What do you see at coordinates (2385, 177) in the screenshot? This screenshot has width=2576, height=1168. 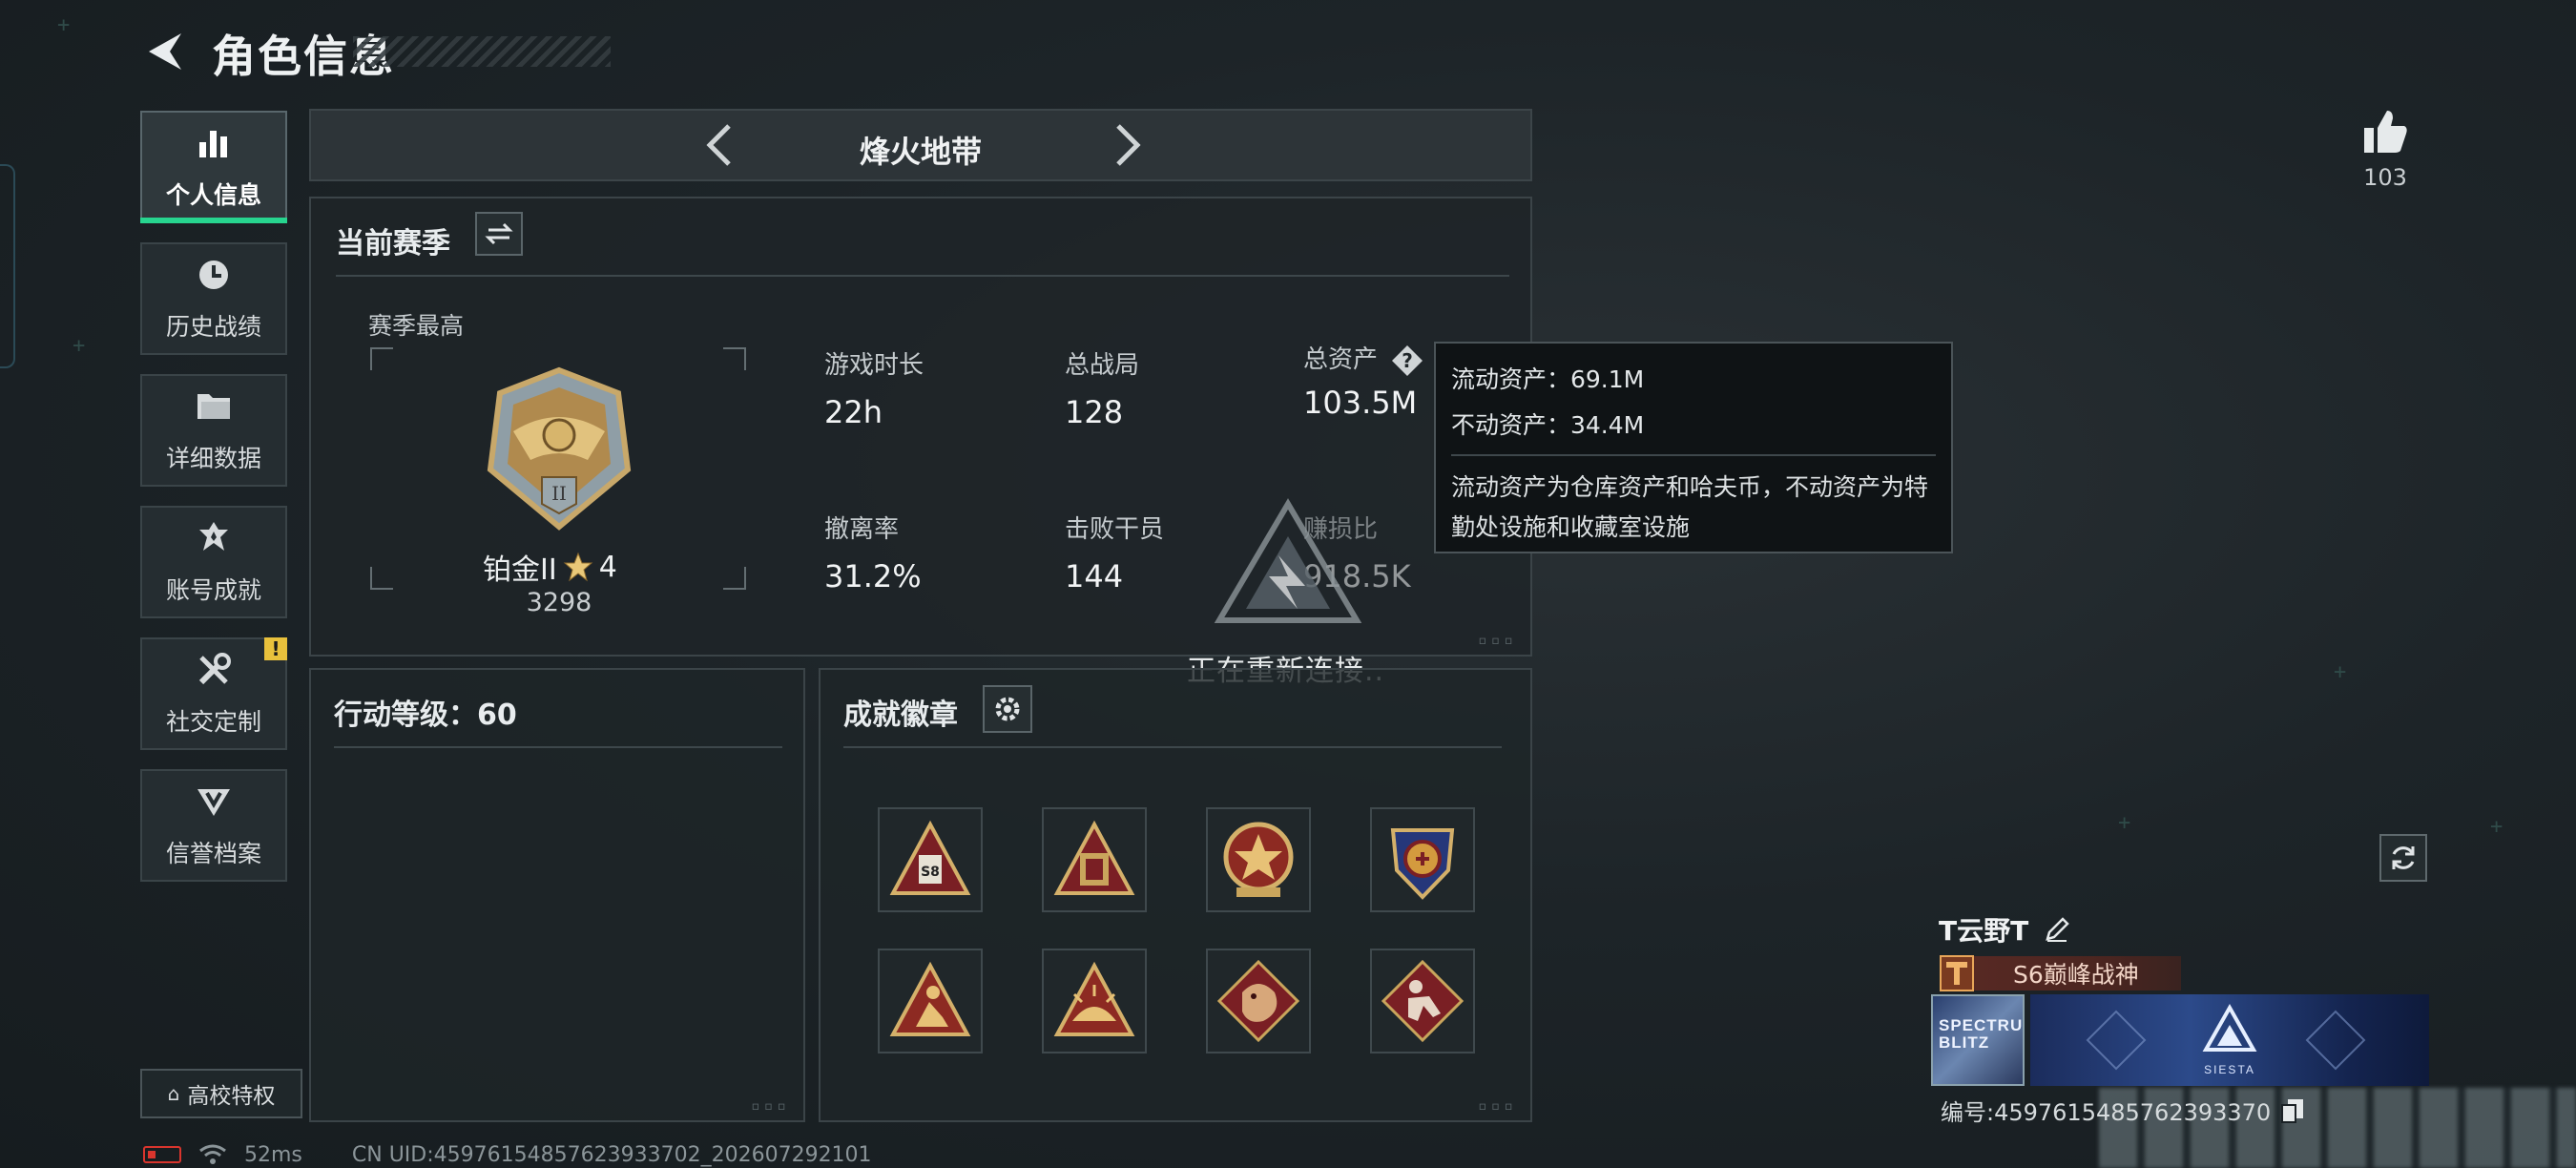 I see `like-count: 103` at bounding box center [2385, 177].